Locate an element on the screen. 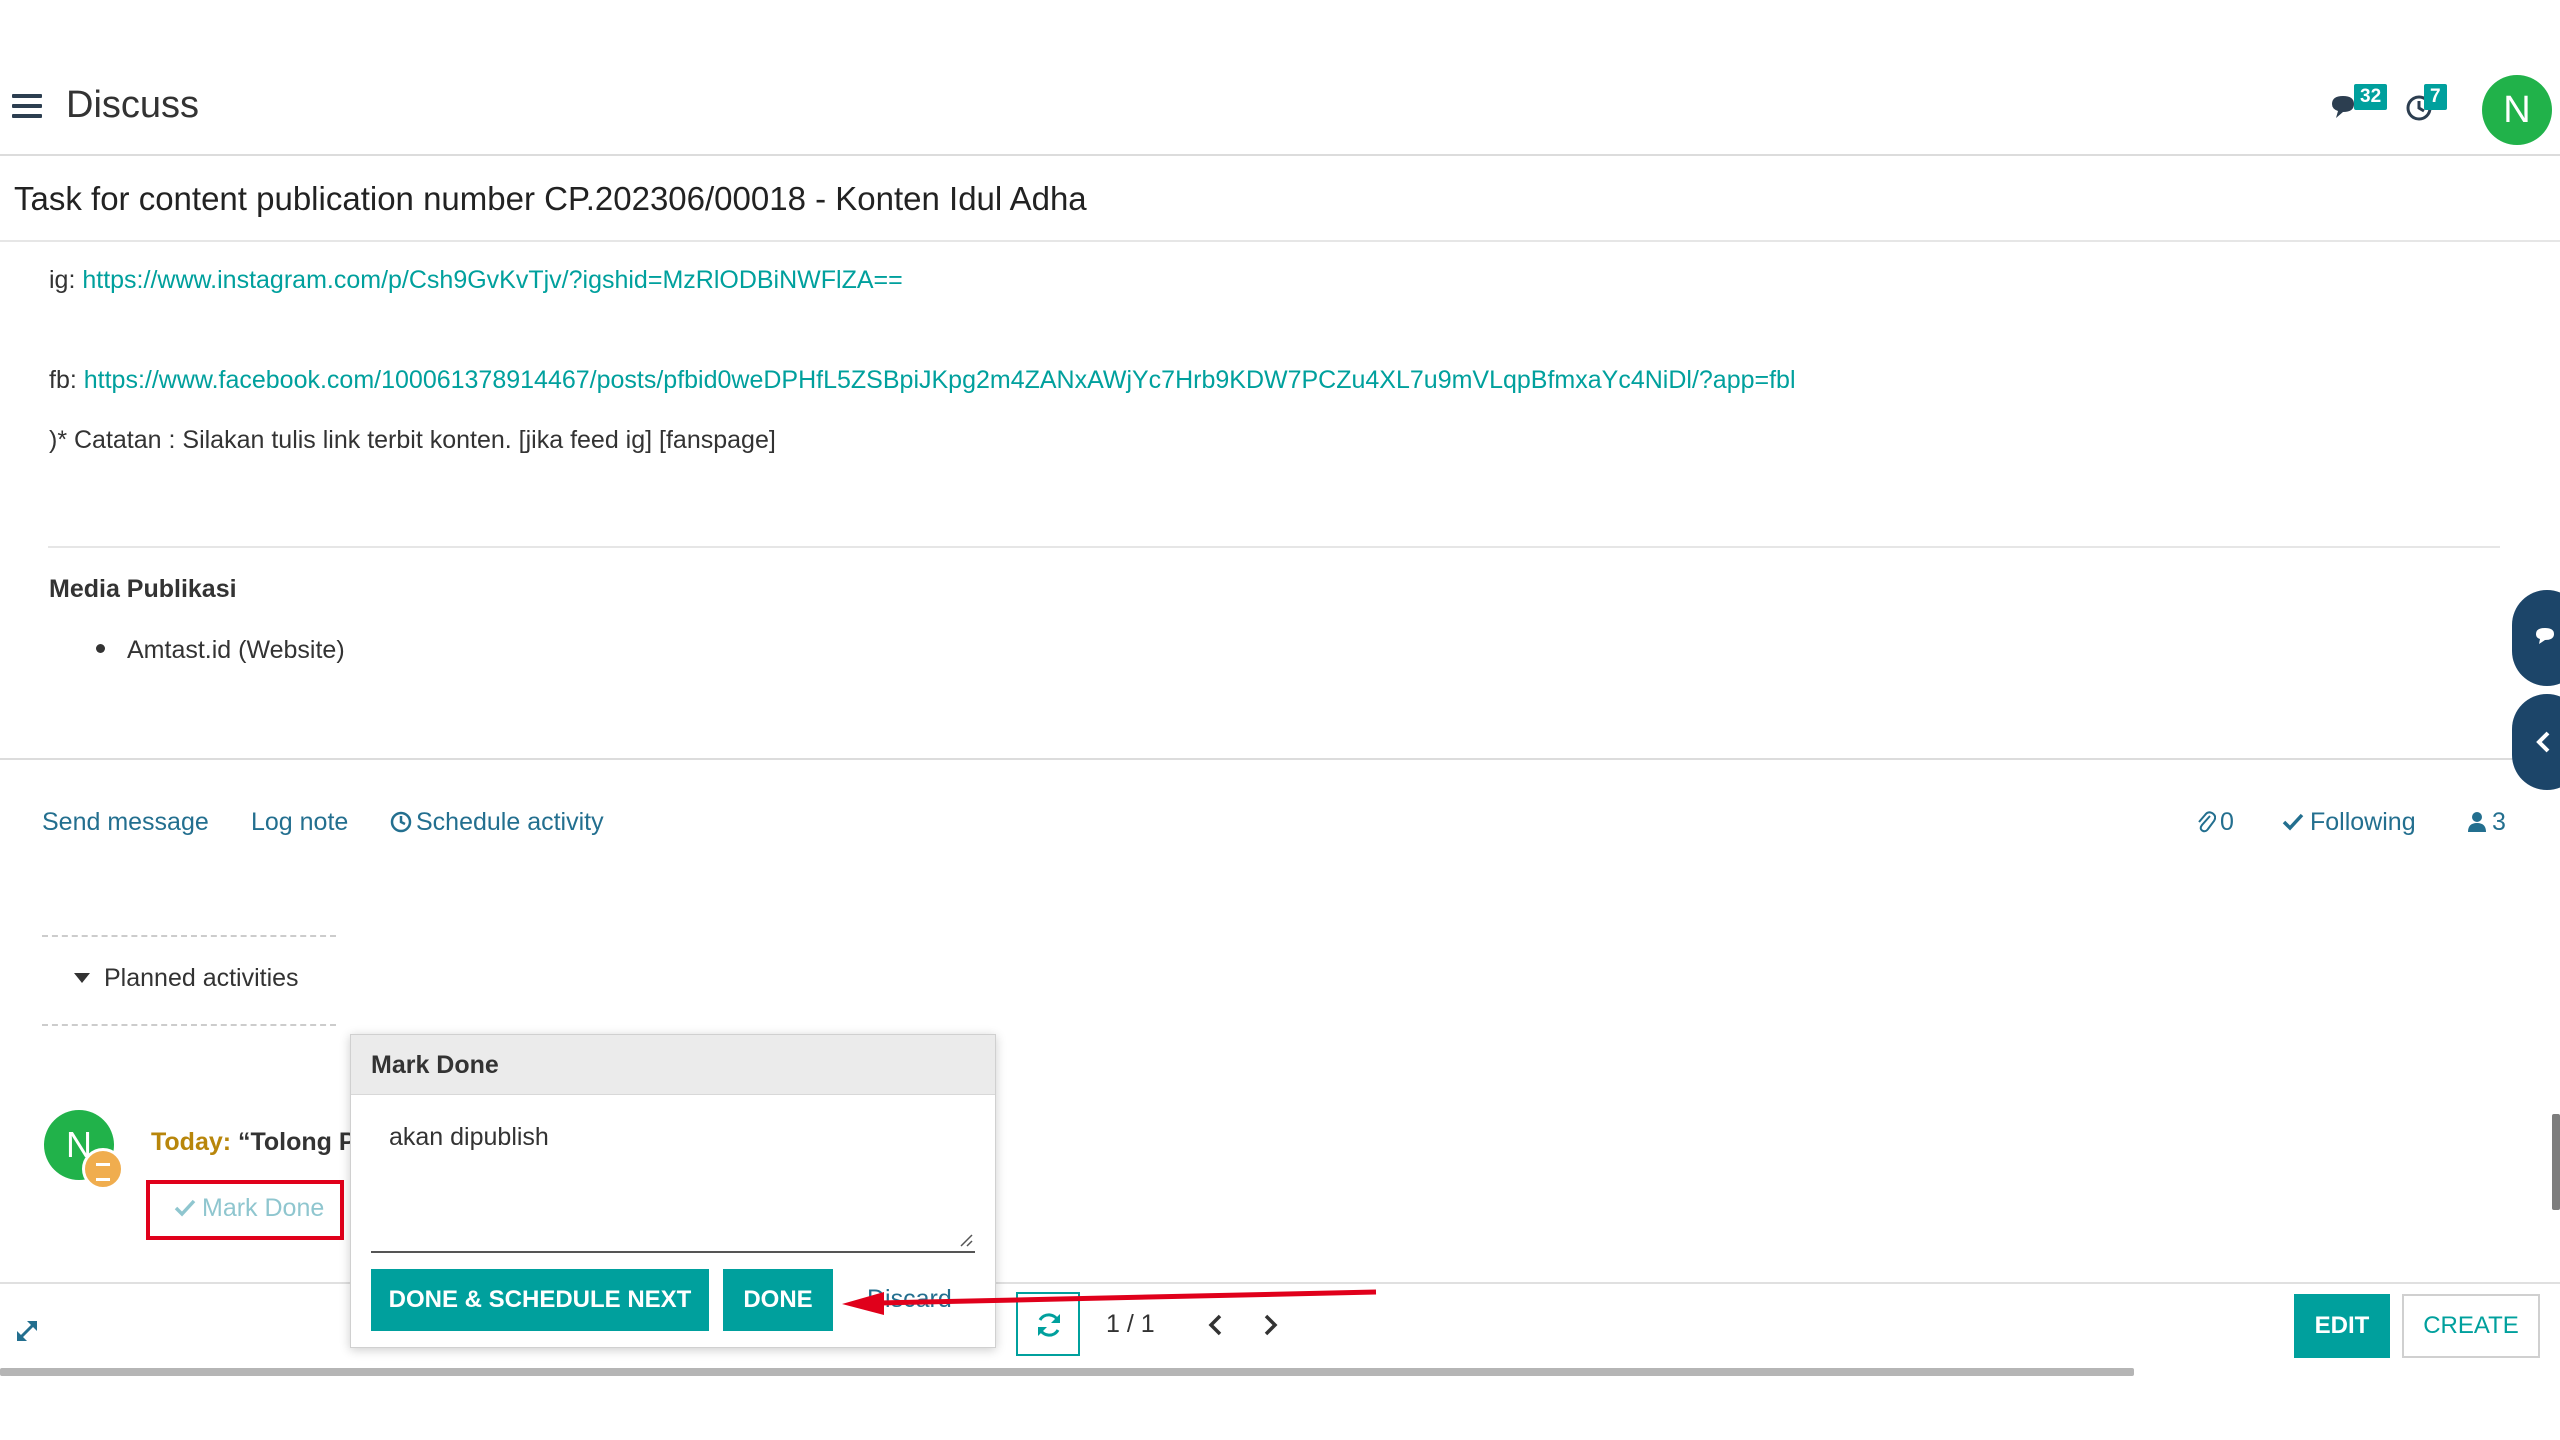 The height and width of the screenshot is (1440, 2560). discard-link: Discard is located at coordinates (909, 1299).